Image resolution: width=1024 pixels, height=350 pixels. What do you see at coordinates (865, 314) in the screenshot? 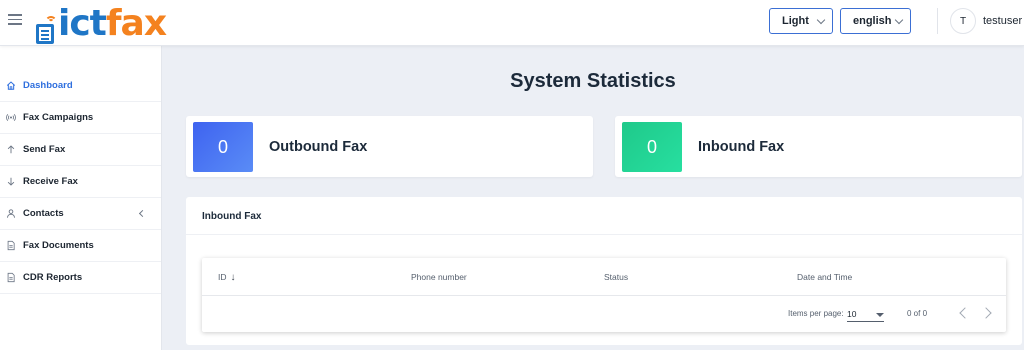
I see `items-per-page-select: 10` at bounding box center [865, 314].